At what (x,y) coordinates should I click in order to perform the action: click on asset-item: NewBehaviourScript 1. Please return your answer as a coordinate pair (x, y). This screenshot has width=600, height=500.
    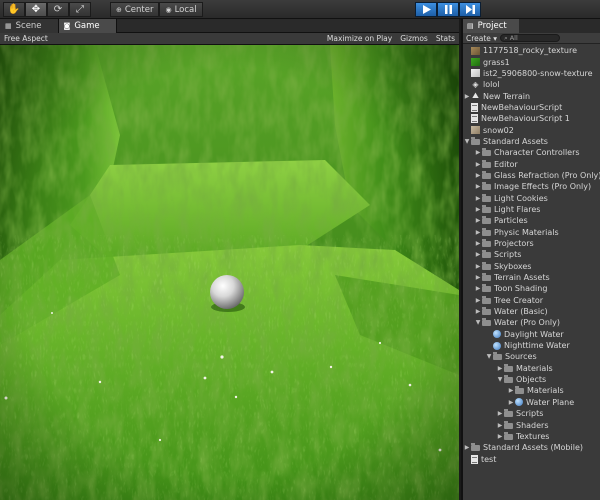
    Looking at the image, I should click on (531, 118).